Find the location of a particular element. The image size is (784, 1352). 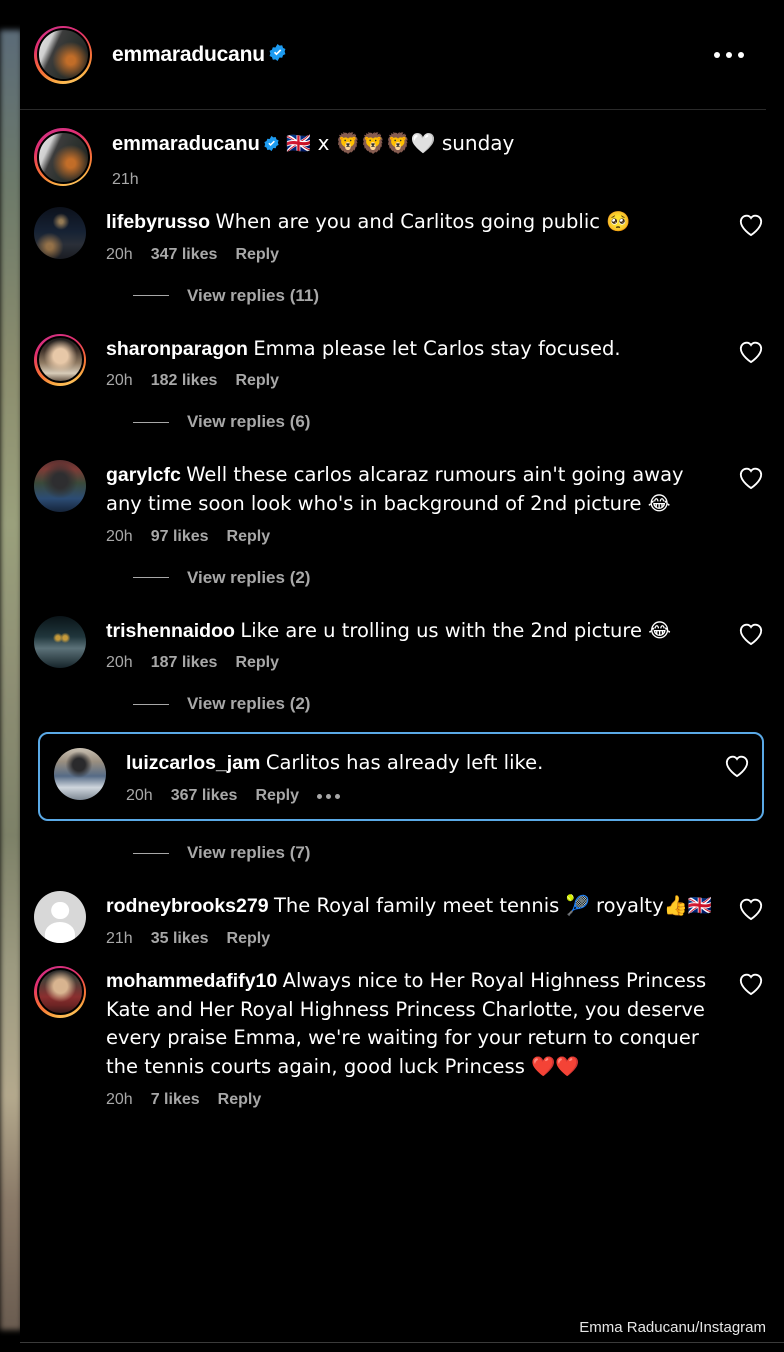

post-options-menu-icon is located at coordinates (729, 54).